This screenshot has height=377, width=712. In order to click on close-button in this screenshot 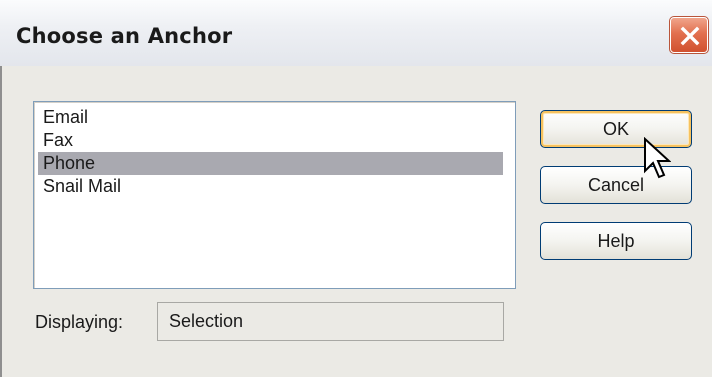, I will do `click(689, 35)`.